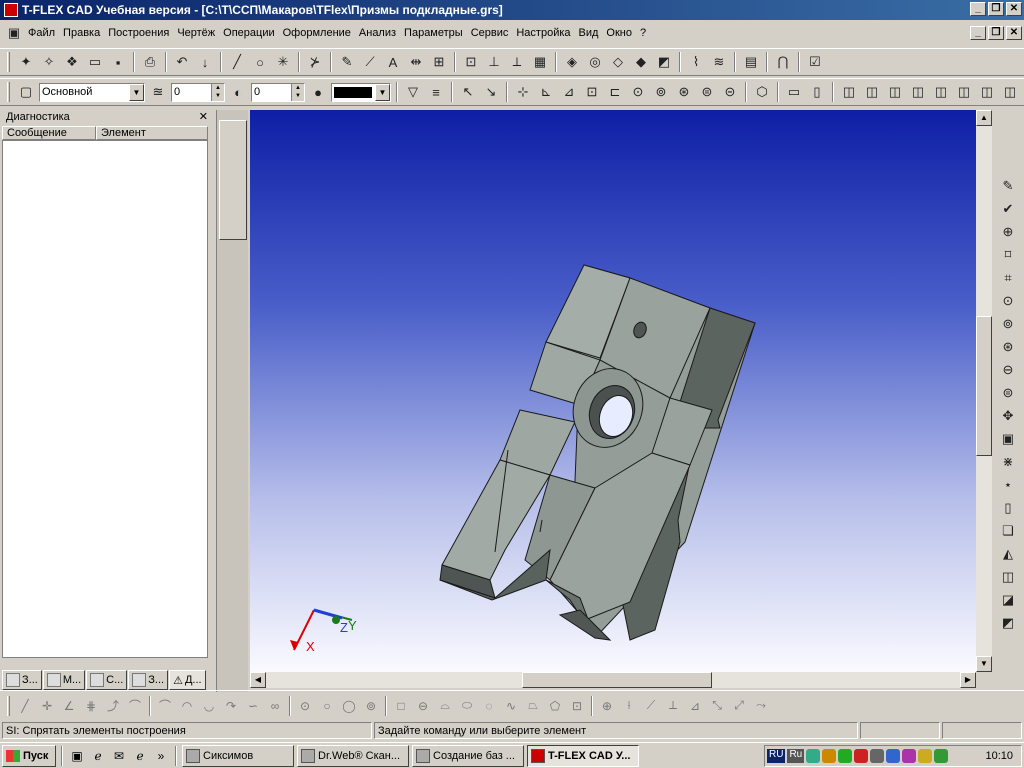  I want to click on variables-icon: ≋, so click(719, 62).